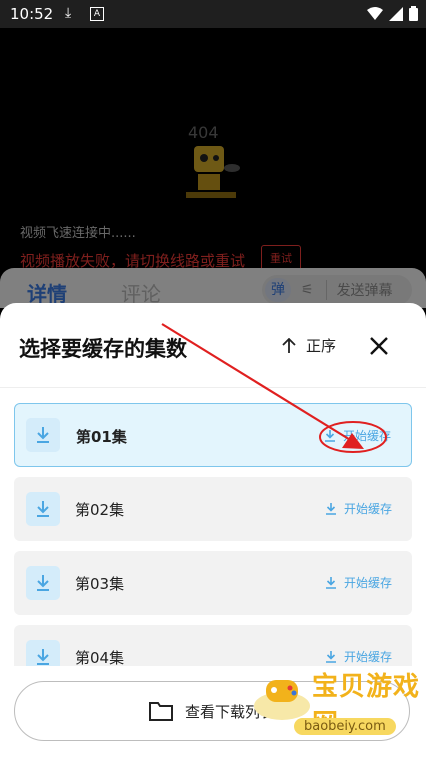  I want to click on episode-name: 第03集, so click(100, 584).